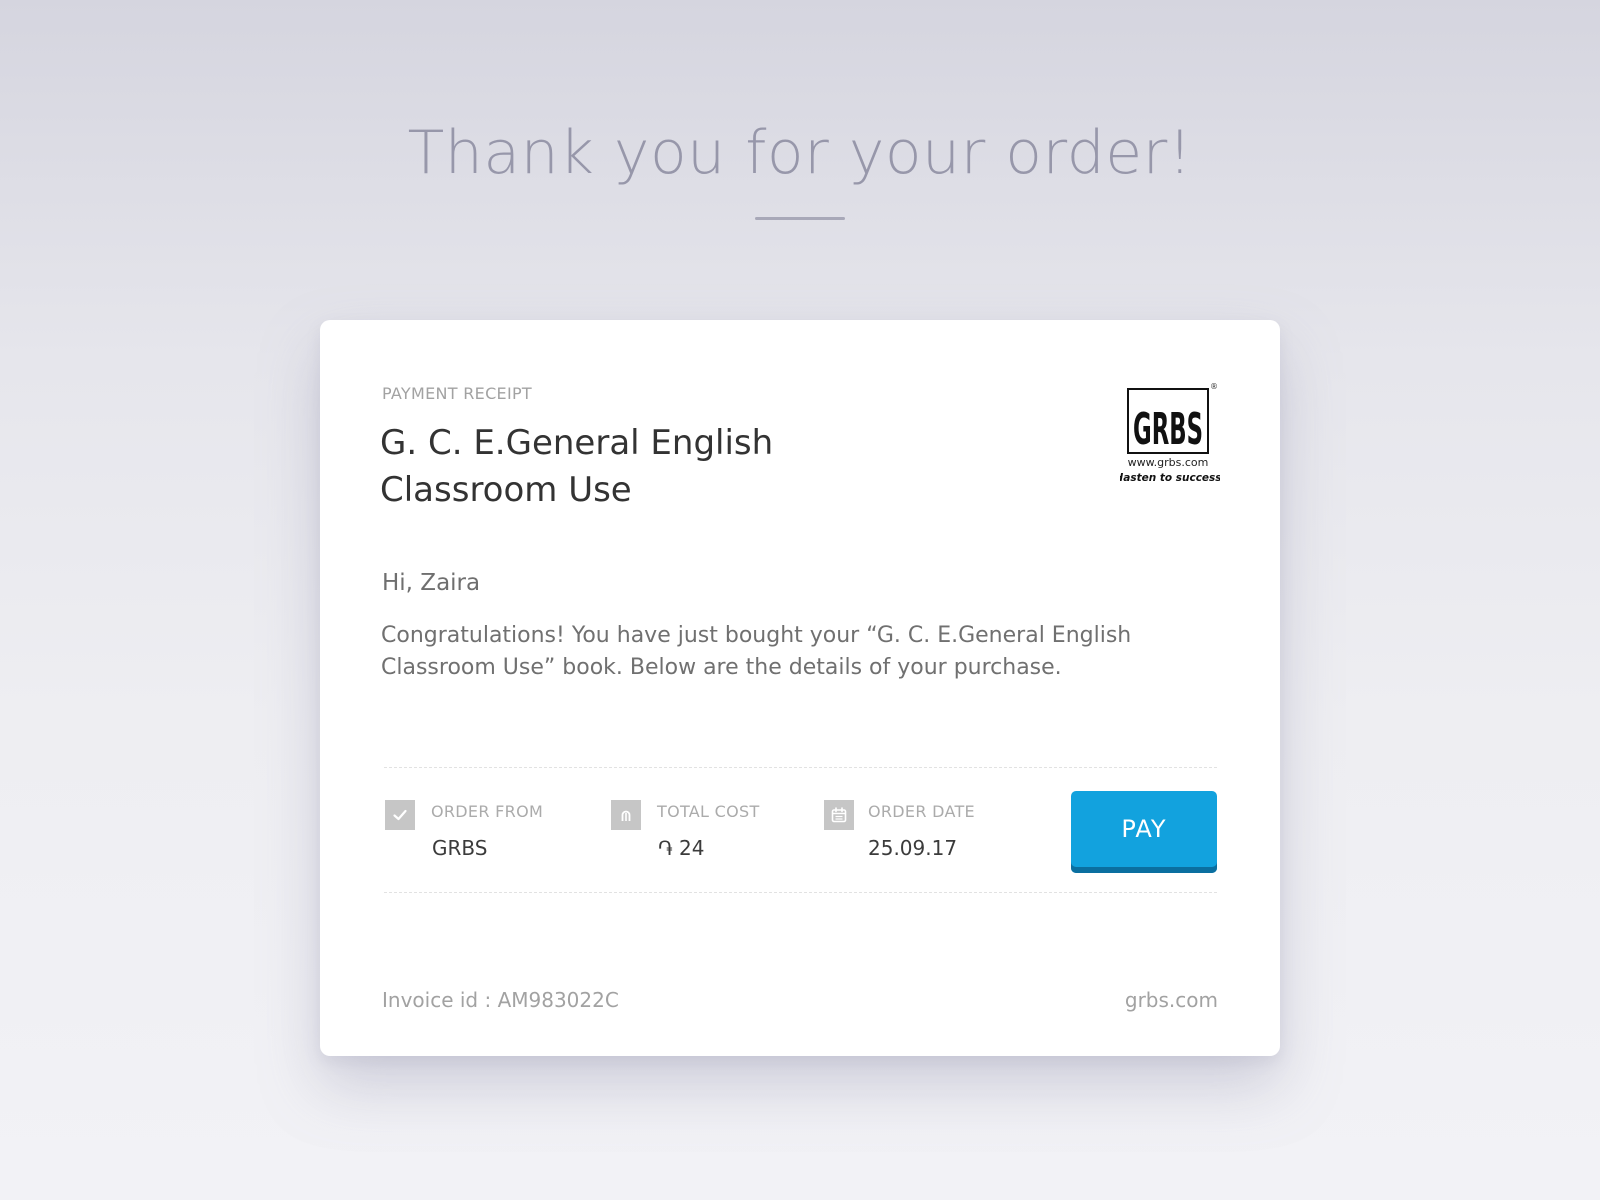 This screenshot has width=1600, height=1200. I want to click on details-bottom-divider, so click(800, 892).